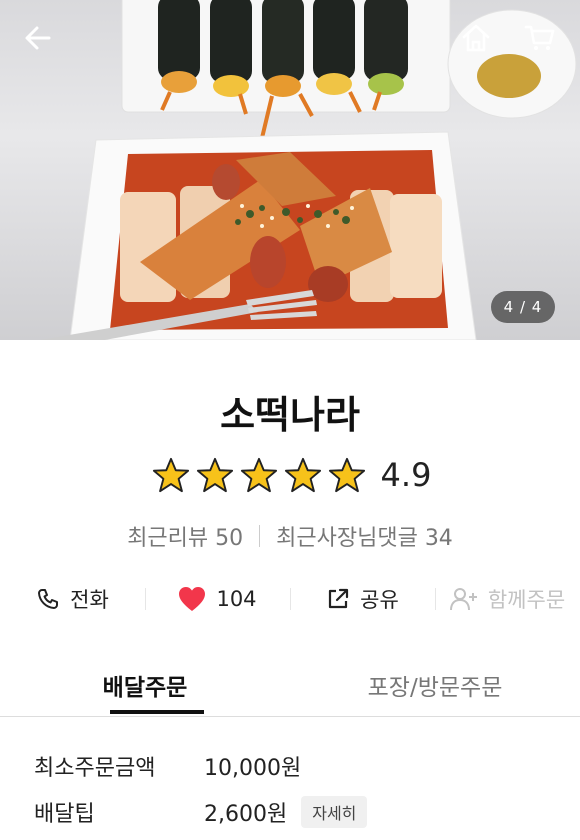 Image resolution: width=580 pixels, height=840 pixels. I want to click on tab-delivery: 배달주문, so click(145, 686).